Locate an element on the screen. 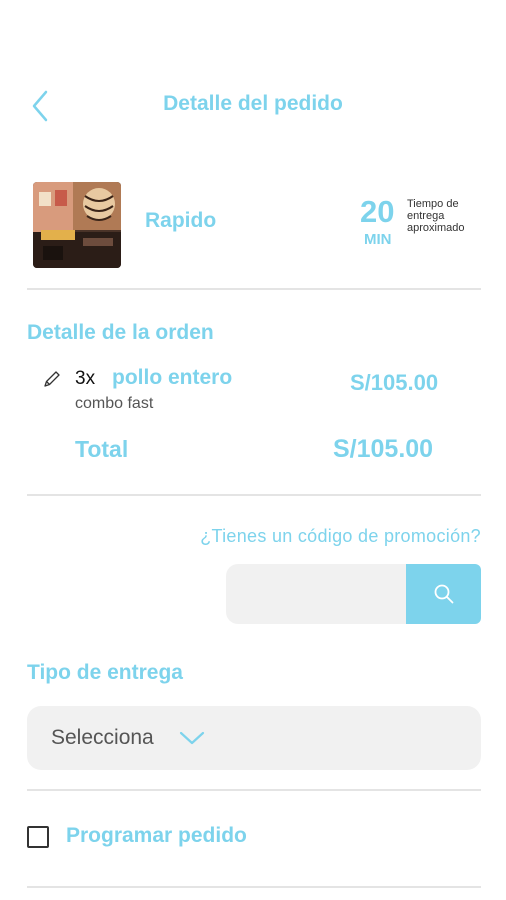  search-icon is located at coordinates (443, 594).